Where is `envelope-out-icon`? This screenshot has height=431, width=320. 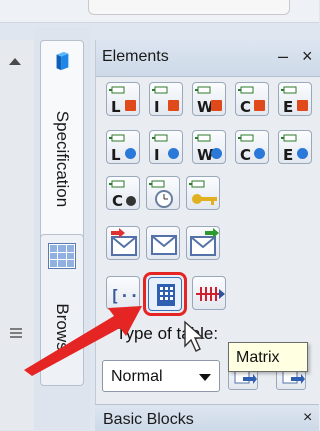 envelope-out-icon is located at coordinates (204, 242).